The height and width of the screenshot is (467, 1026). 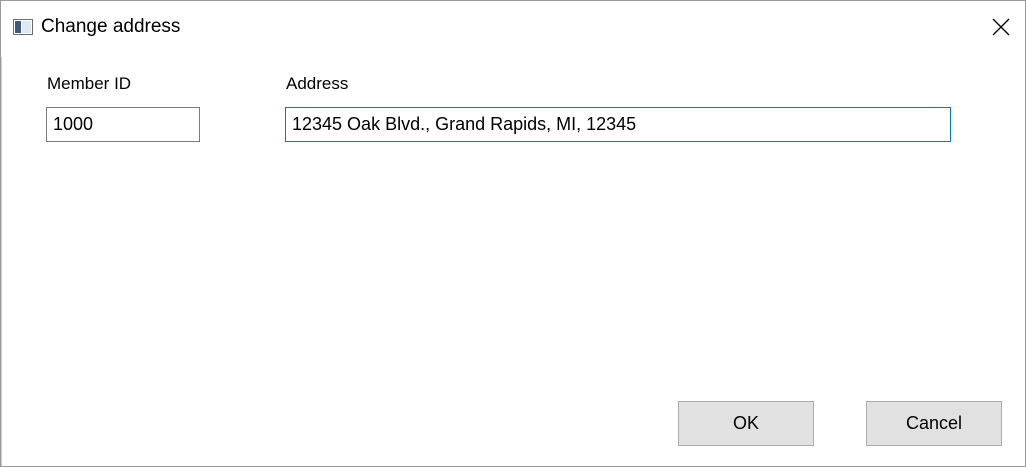 What do you see at coordinates (746, 423) in the screenshot?
I see `ok-button: OK` at bounding box center [746, 423].